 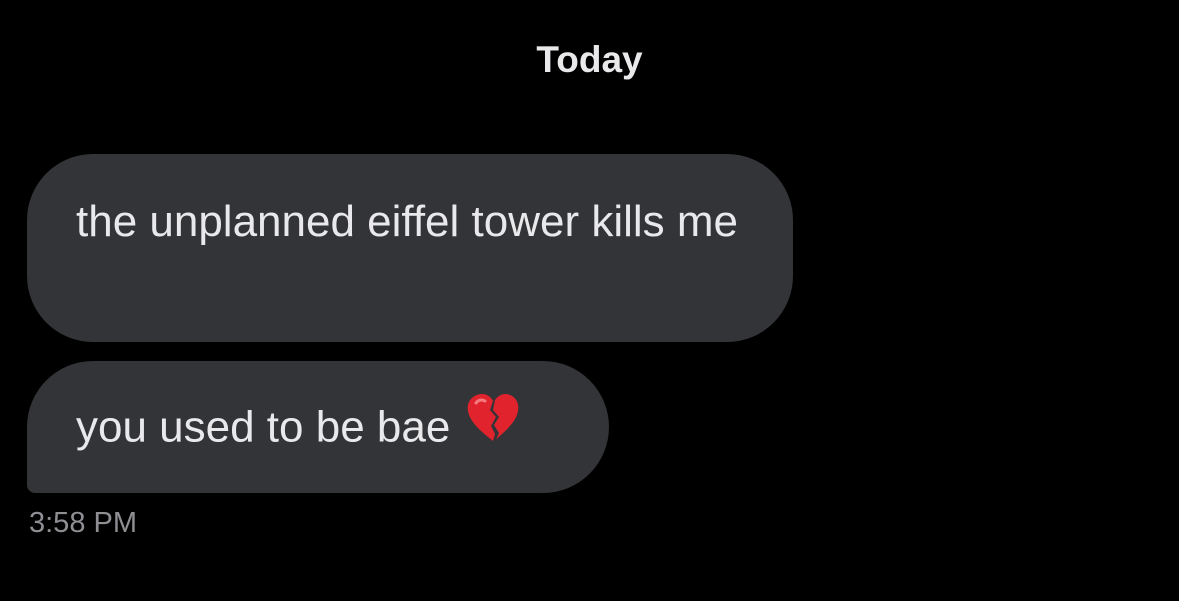 I want to click on message-text: you used to be bae, so click(x=263, y=427).